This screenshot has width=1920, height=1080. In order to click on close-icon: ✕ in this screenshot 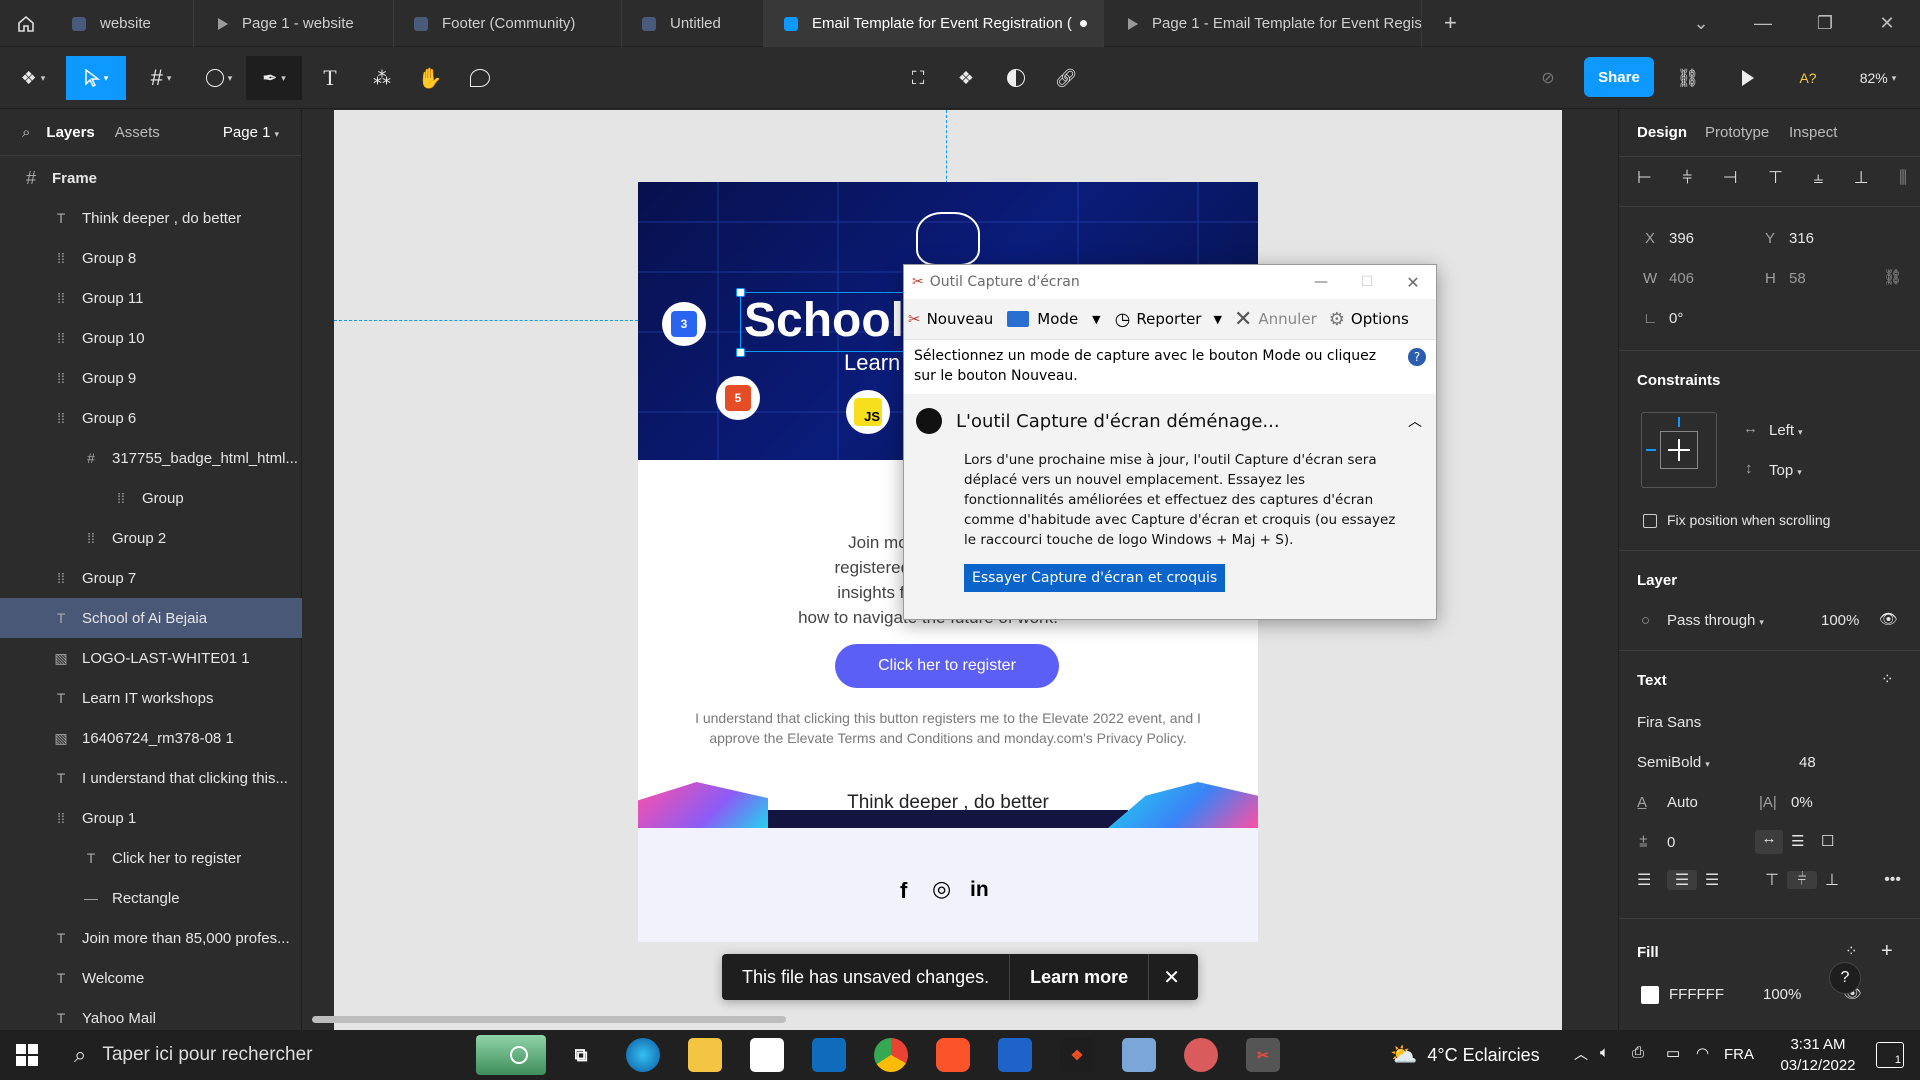, I will do `click(1171, 977)`.